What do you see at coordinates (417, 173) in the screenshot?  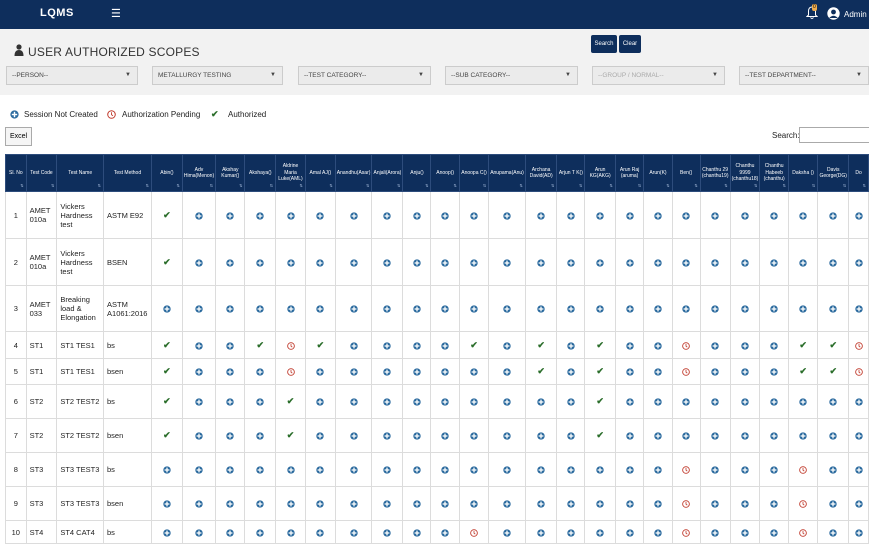 I see `person-column-header: Anju() ⇅` at bounding box center [417, 173].